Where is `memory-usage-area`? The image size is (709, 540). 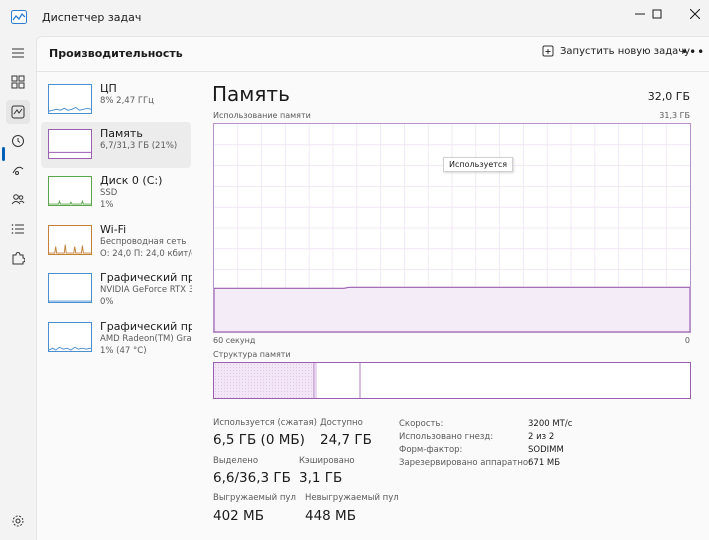 memory-usage-area is located at coordinates (452, 309).